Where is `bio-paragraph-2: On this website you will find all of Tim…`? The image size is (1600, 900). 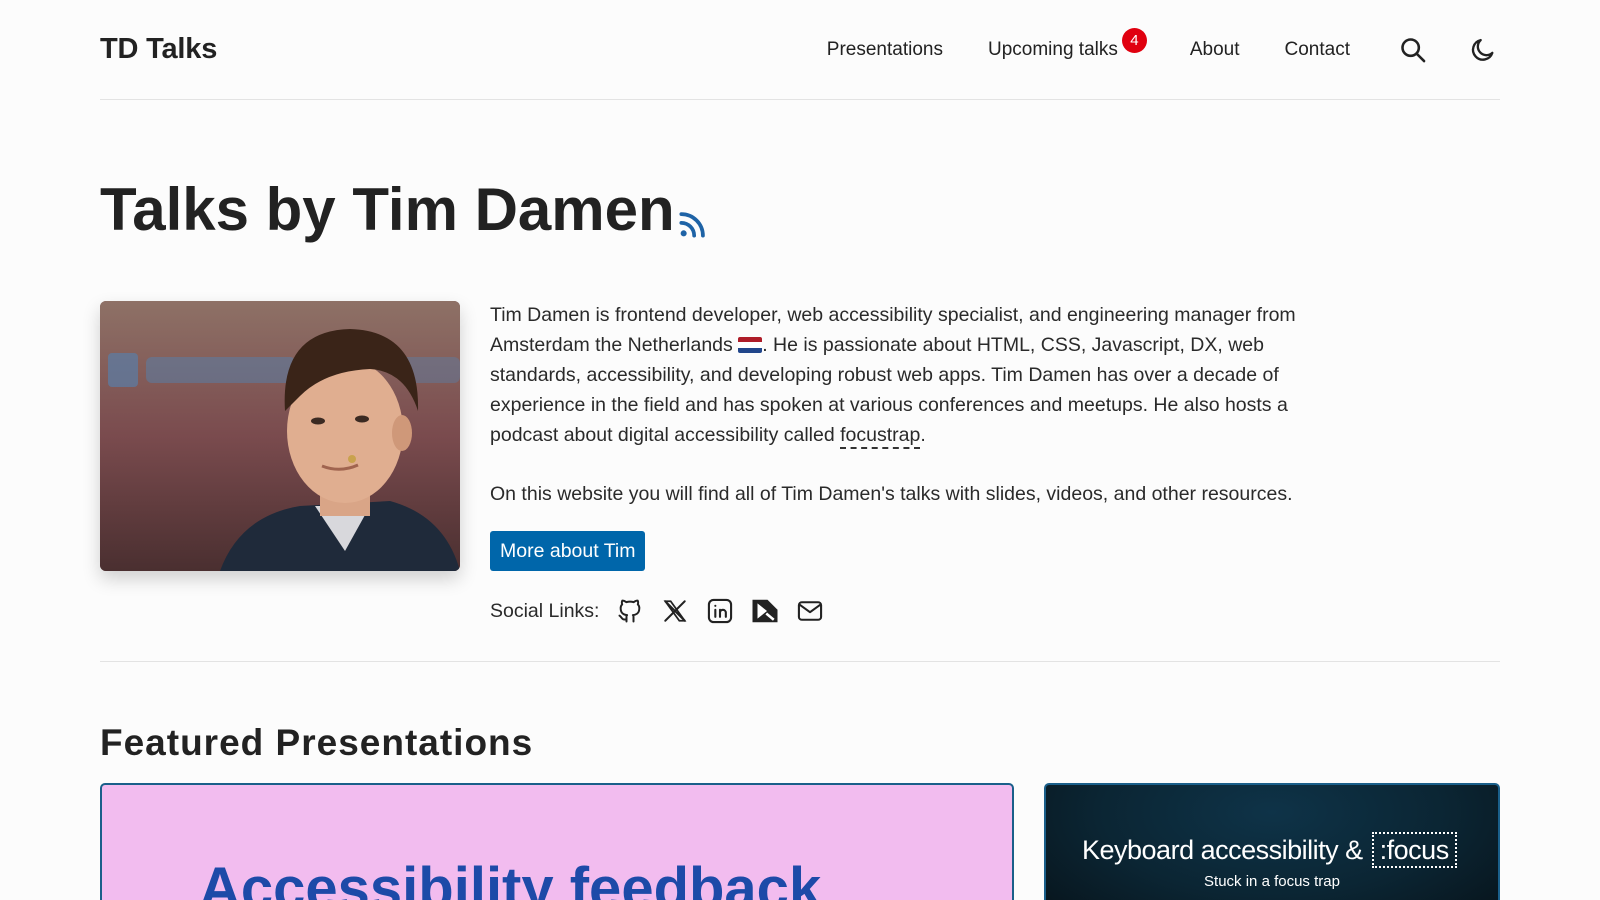
bio-paragraph-2: On this website you will find all of Tim… is located at coordinates (891, 494).